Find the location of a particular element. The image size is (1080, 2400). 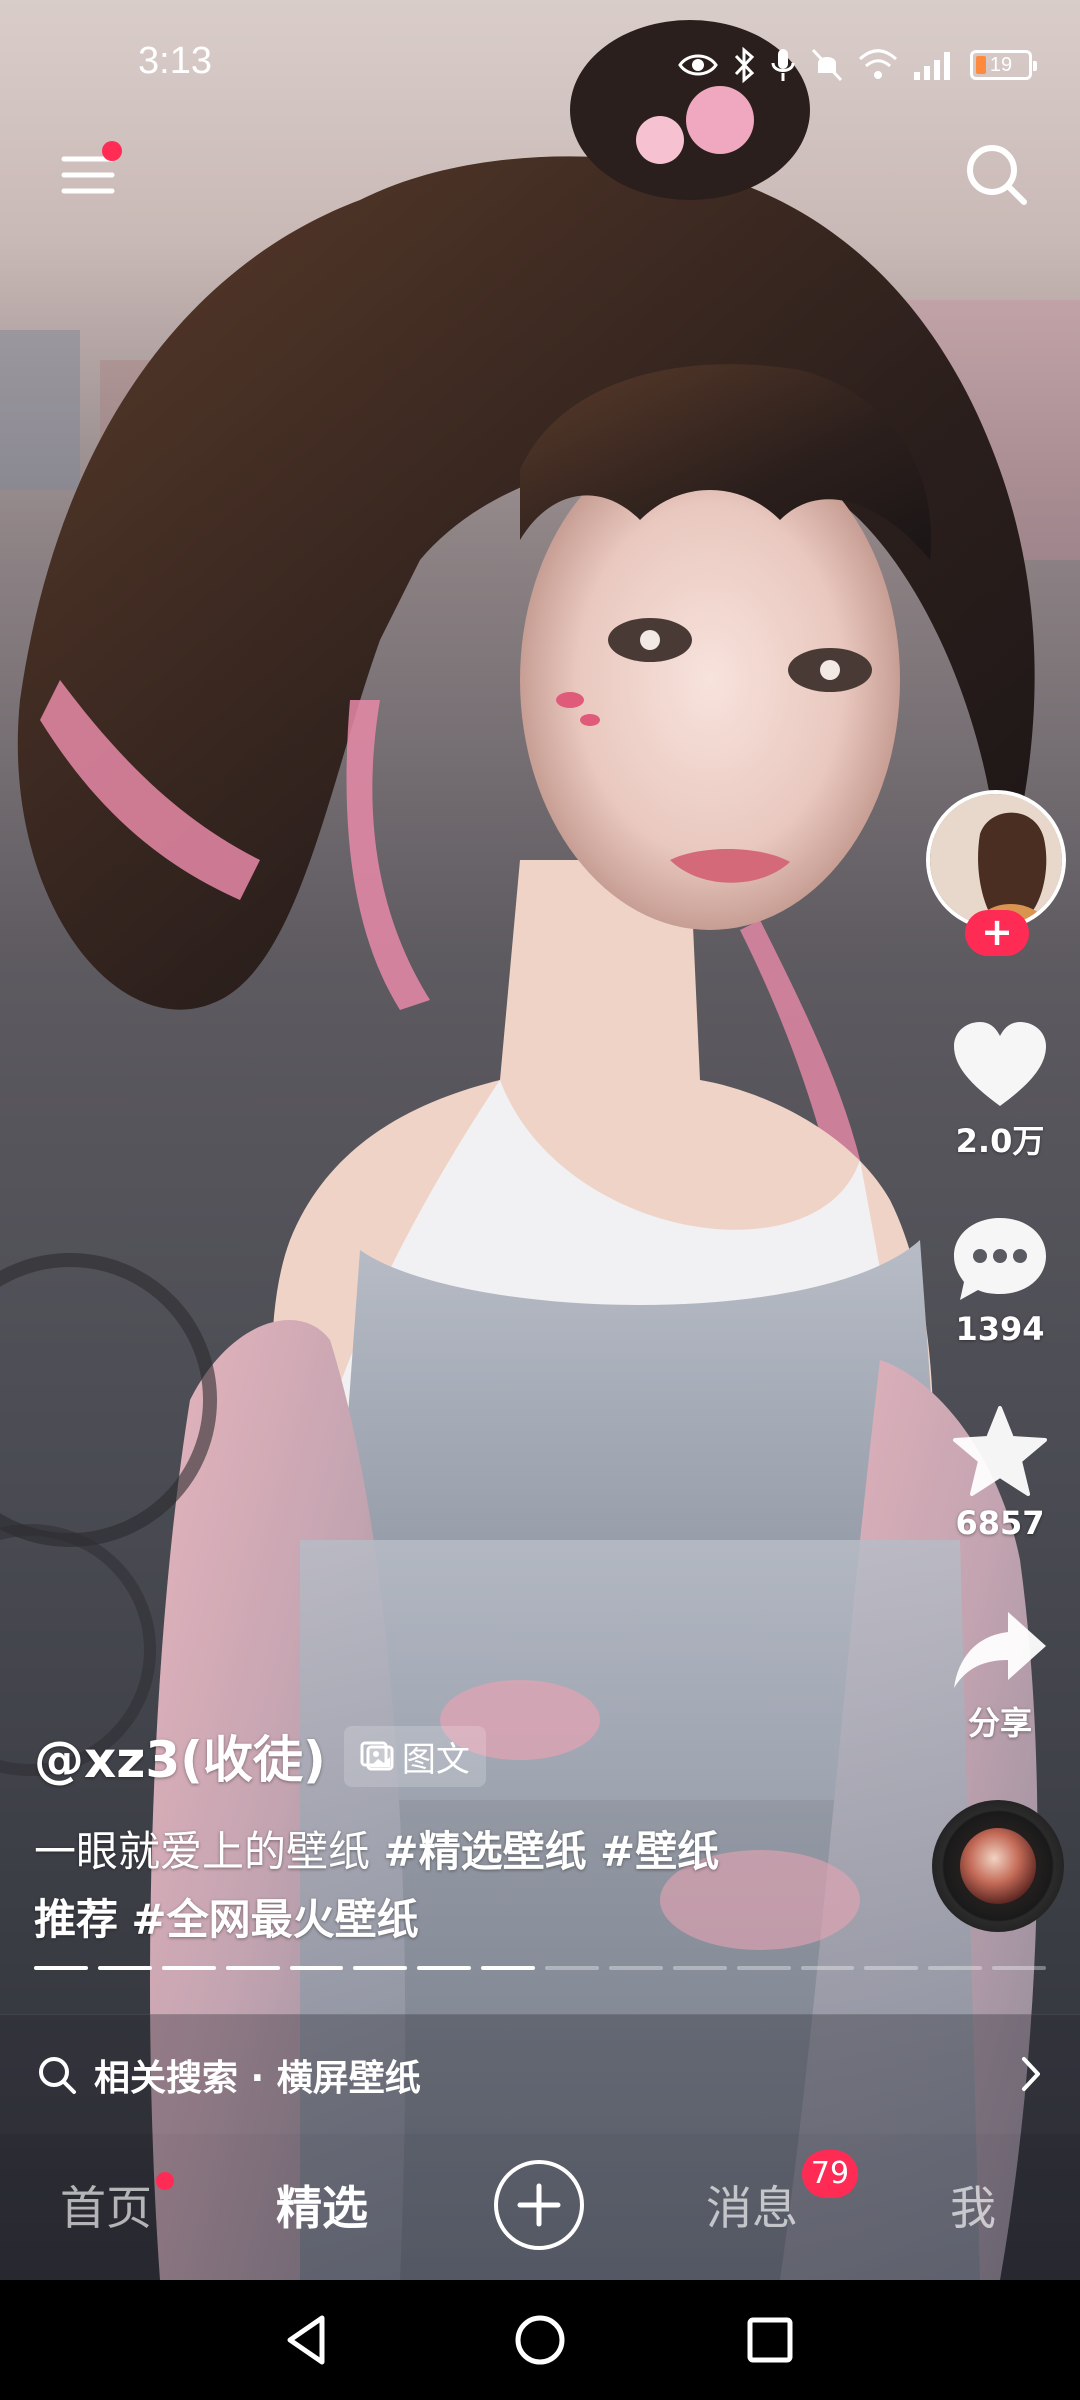

description-text: 一眼就爱上的壁纸 is located at coordinates (202, 1851).